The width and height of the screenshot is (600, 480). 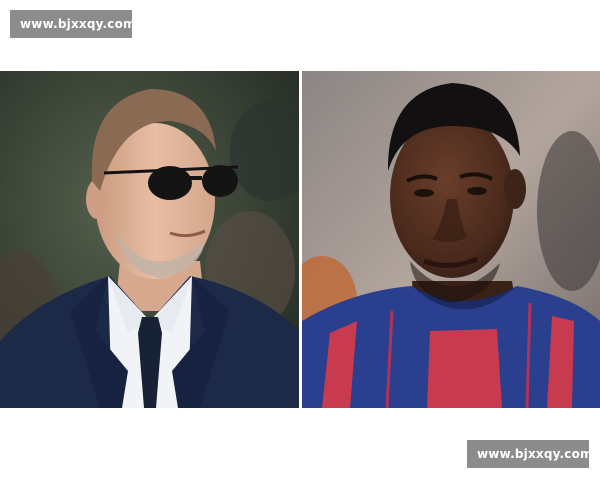 What do you see at coordinates (530, 454) in the screenshot?
I see `watermark-bottom: www.bjxxqy.com` at bounding box center [530, 454].